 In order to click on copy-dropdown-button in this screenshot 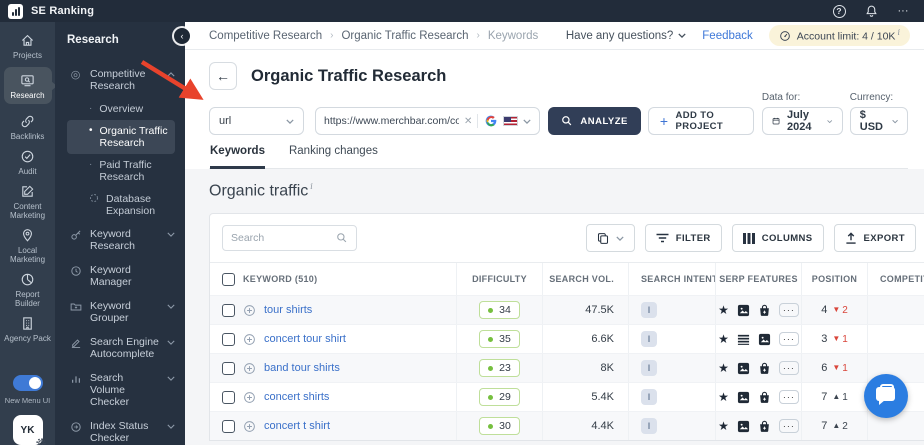, I will do `click(610, 238)`.